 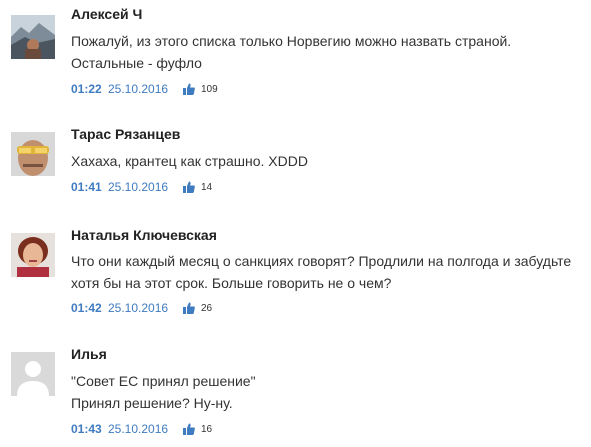 What do you see at coordinates (189, 161) in the screenshot?
I see `comment-text-line: Хахаха, крантец как страшно. XDDD` at bounding box center [189, 161].